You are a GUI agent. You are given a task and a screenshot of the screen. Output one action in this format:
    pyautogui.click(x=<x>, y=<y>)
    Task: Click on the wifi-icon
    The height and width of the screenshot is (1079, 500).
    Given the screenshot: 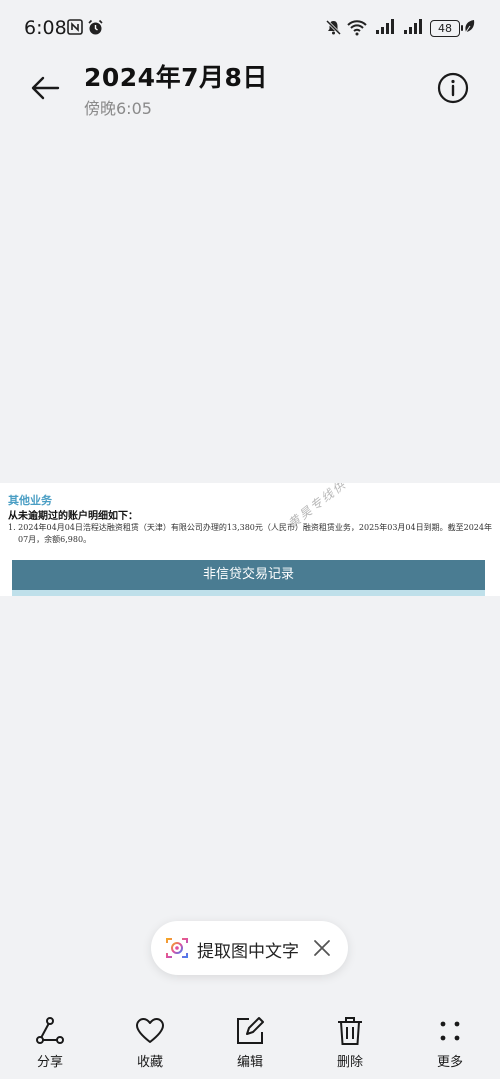 What is the action you would take?
    pyautogui.click(x=357, y=28)
    